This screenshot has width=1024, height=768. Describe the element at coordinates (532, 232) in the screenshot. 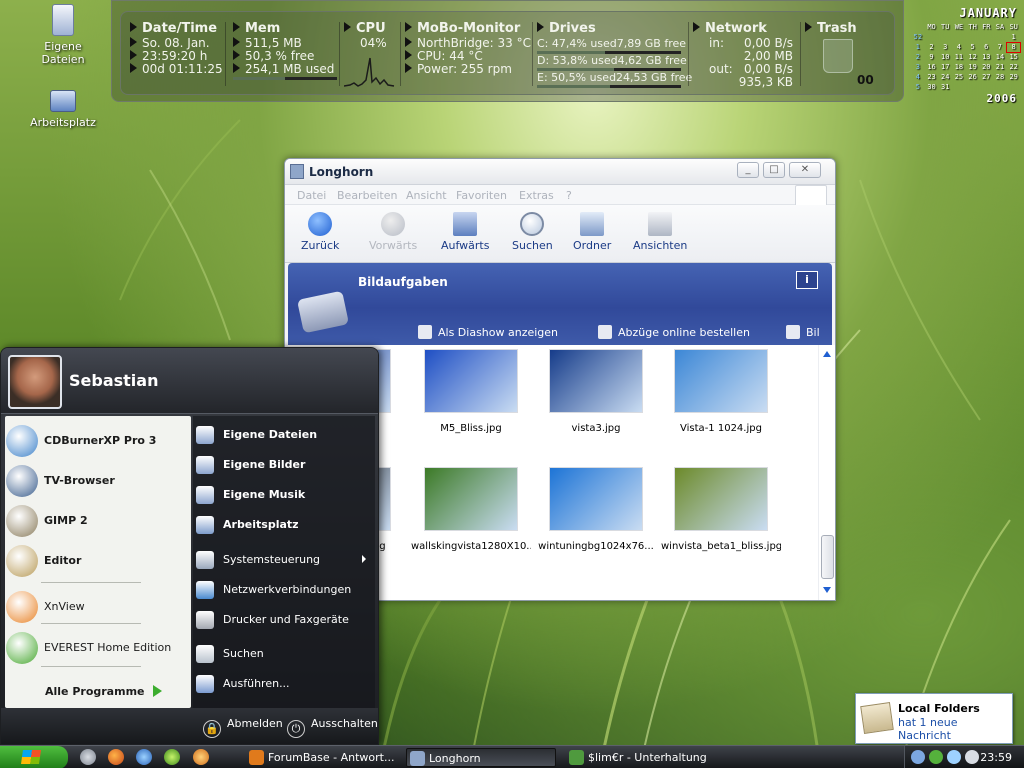

I see `search-button: Suchen` at that location.